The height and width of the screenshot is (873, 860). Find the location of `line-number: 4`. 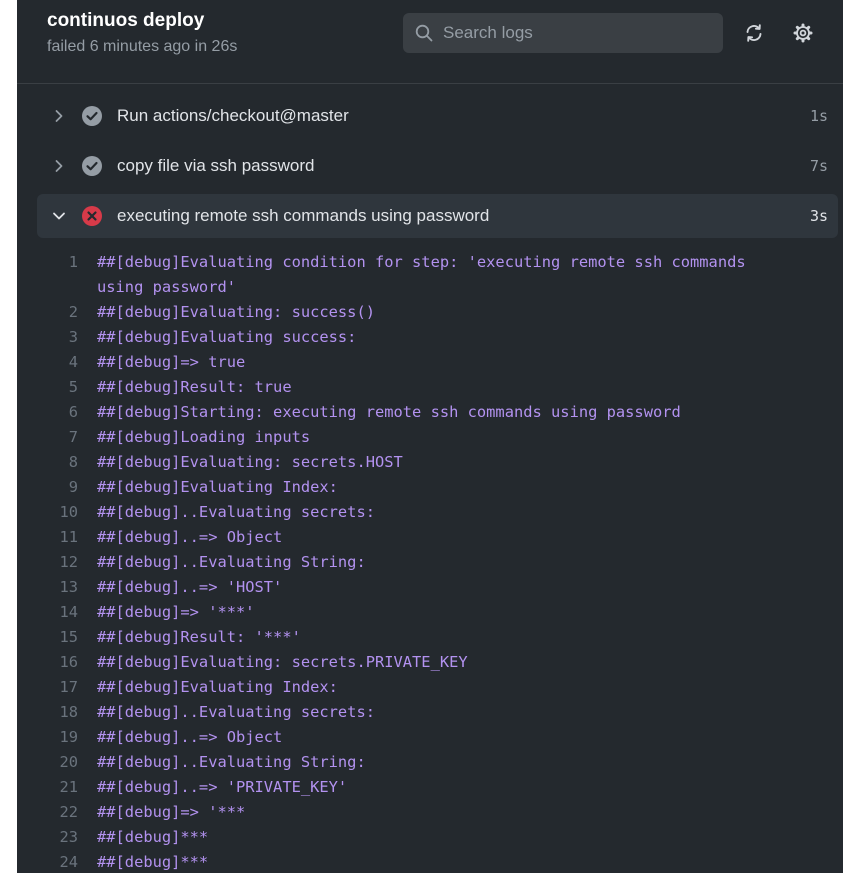

line-number: 4 is located at coordinates (57, 362).